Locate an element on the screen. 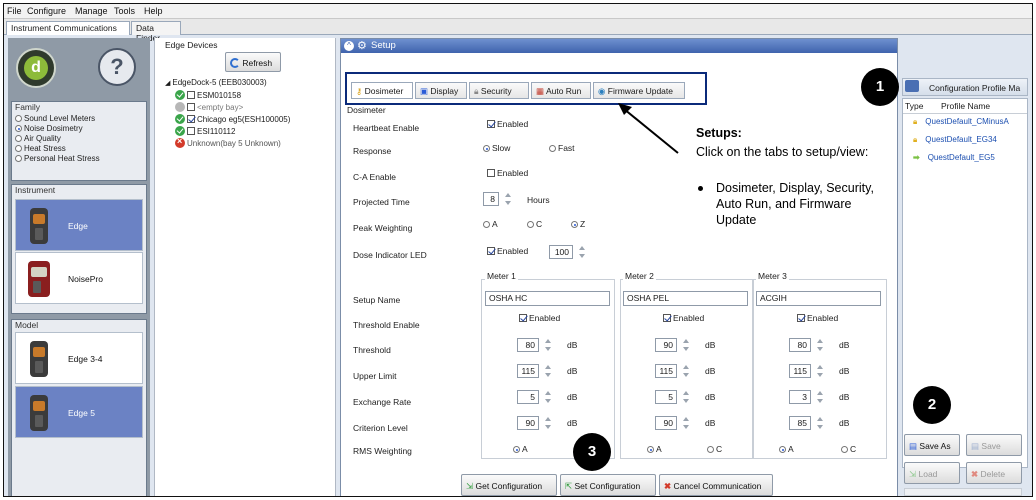  load-button: ⇲ Load is located at coordinates (932, 473).